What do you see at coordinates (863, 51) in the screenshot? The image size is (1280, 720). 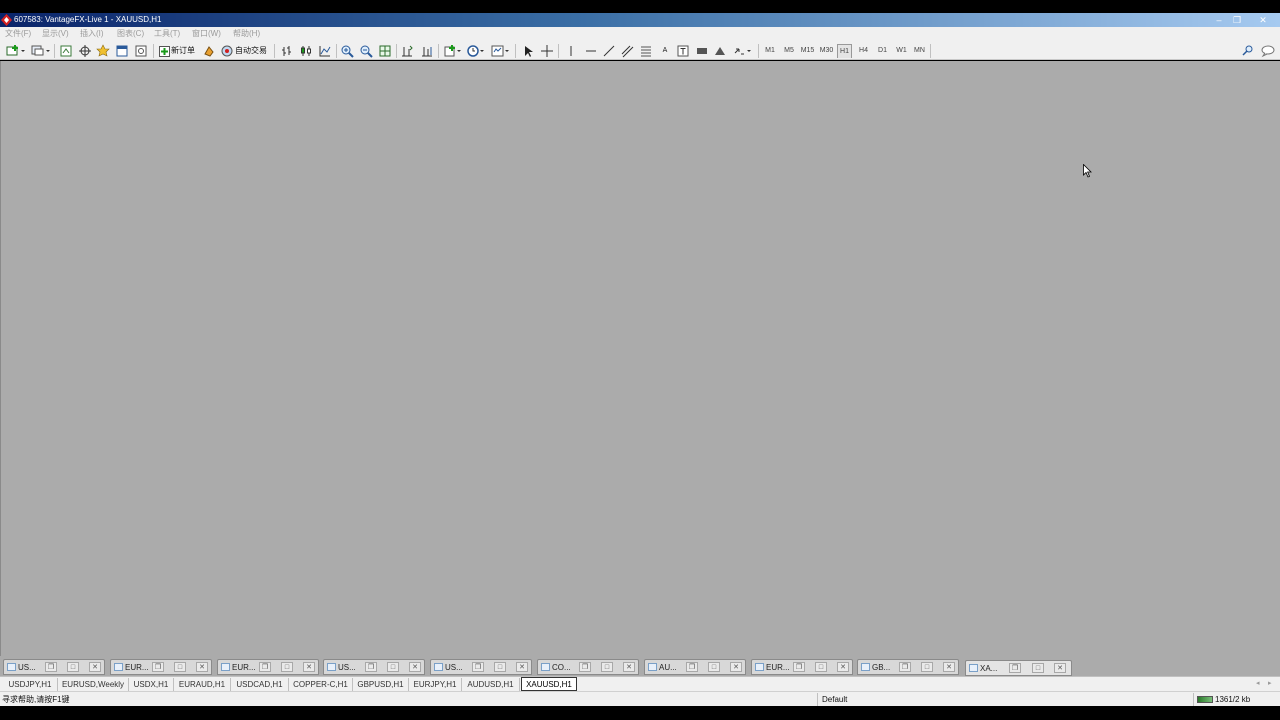 I see `period-h4-button: H4` at bounding box center [863, 51].